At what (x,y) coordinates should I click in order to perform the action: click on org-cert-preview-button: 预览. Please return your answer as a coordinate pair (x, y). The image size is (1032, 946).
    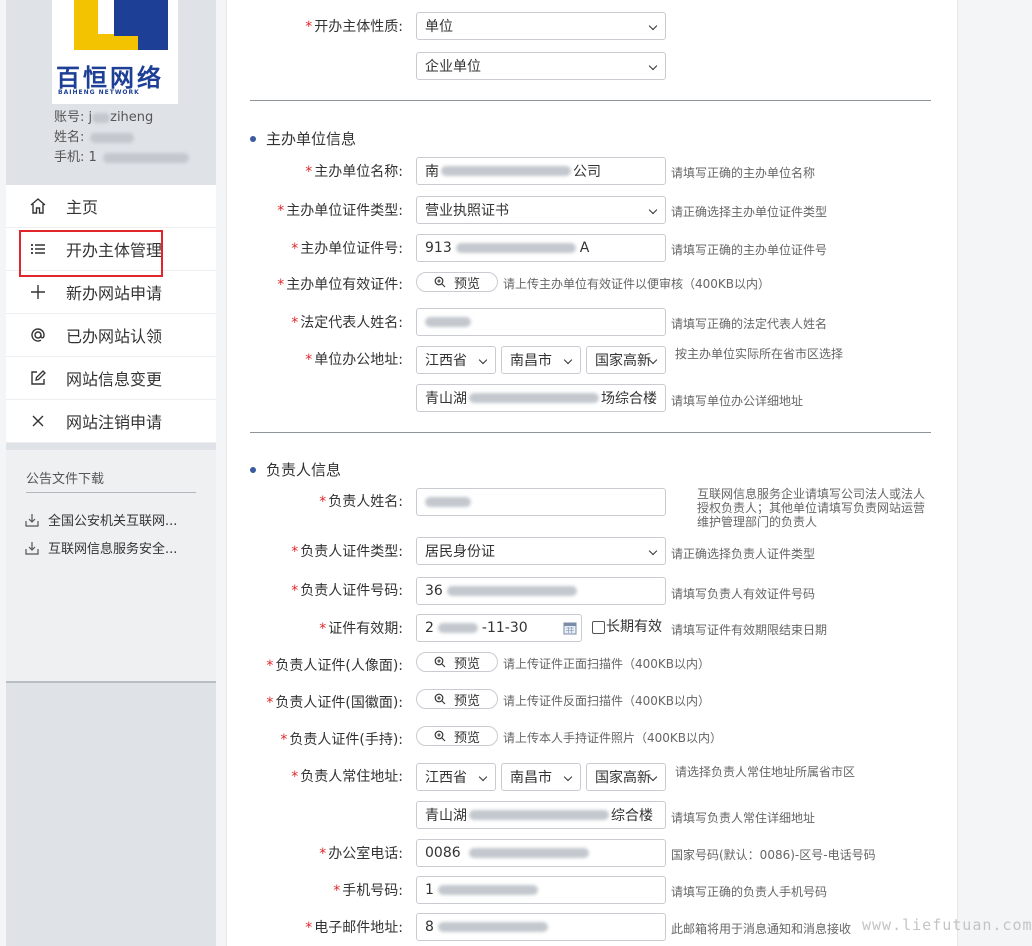
    Looking at the image, I should click on (457, 282).